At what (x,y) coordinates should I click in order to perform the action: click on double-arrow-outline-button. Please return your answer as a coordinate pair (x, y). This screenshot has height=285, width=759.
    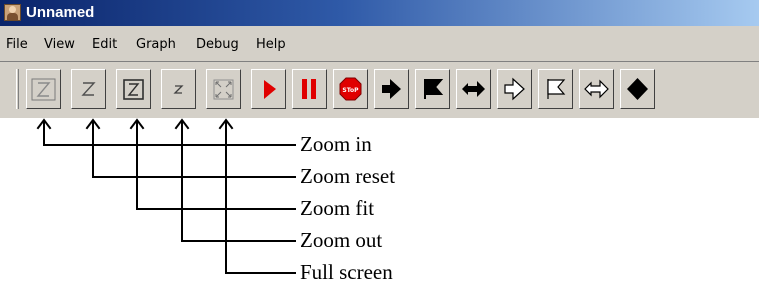
    Looking at the image, I should click on (596, 89).